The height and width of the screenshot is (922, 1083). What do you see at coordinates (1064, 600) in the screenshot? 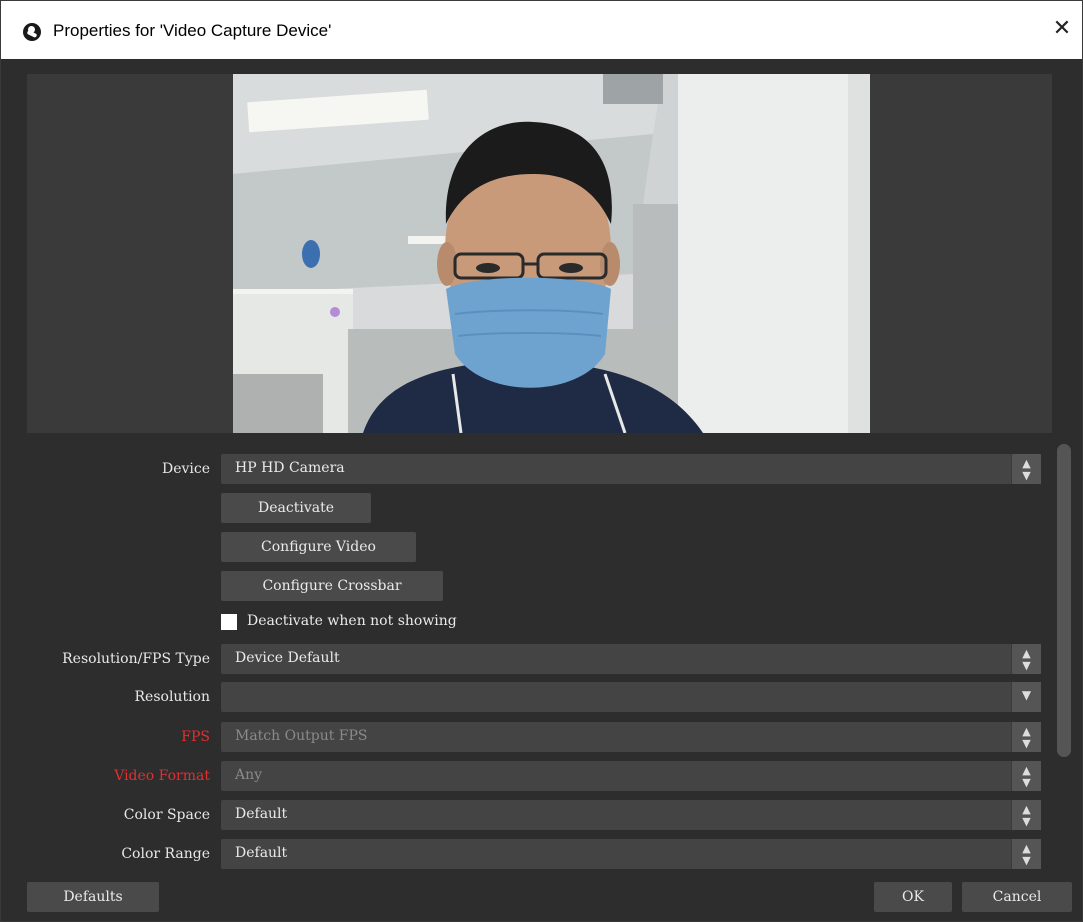
I see `properties-scrollbar` at bounding box center [1064, 600].